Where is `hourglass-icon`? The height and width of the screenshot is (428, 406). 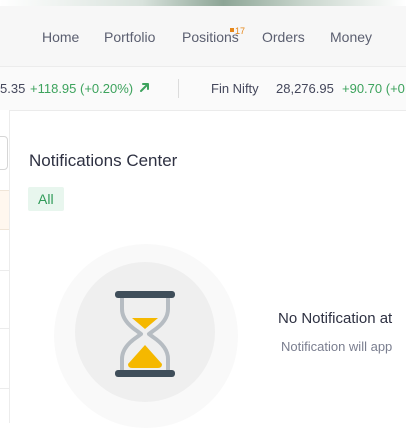 hourglass-icon is located at coordinates (145, 336).